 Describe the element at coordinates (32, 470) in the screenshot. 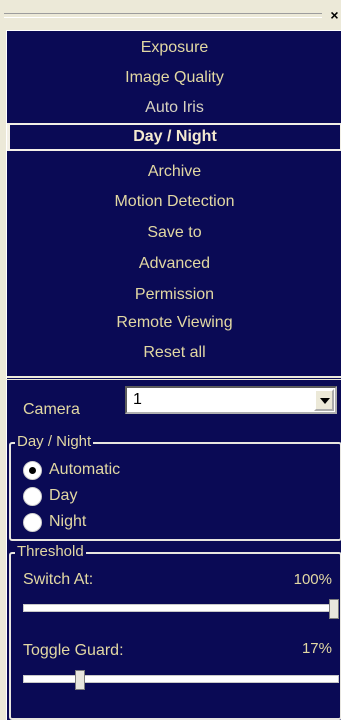

I see `radio-automatic` at that location.